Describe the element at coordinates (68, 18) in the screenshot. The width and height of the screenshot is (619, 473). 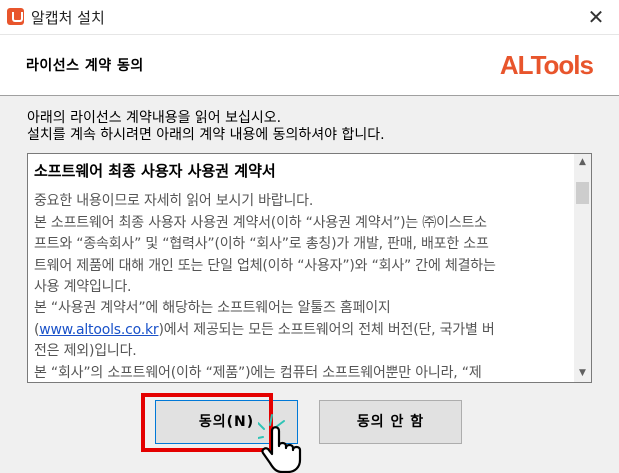
I see `window-title: 알캡처 설치` at that location.